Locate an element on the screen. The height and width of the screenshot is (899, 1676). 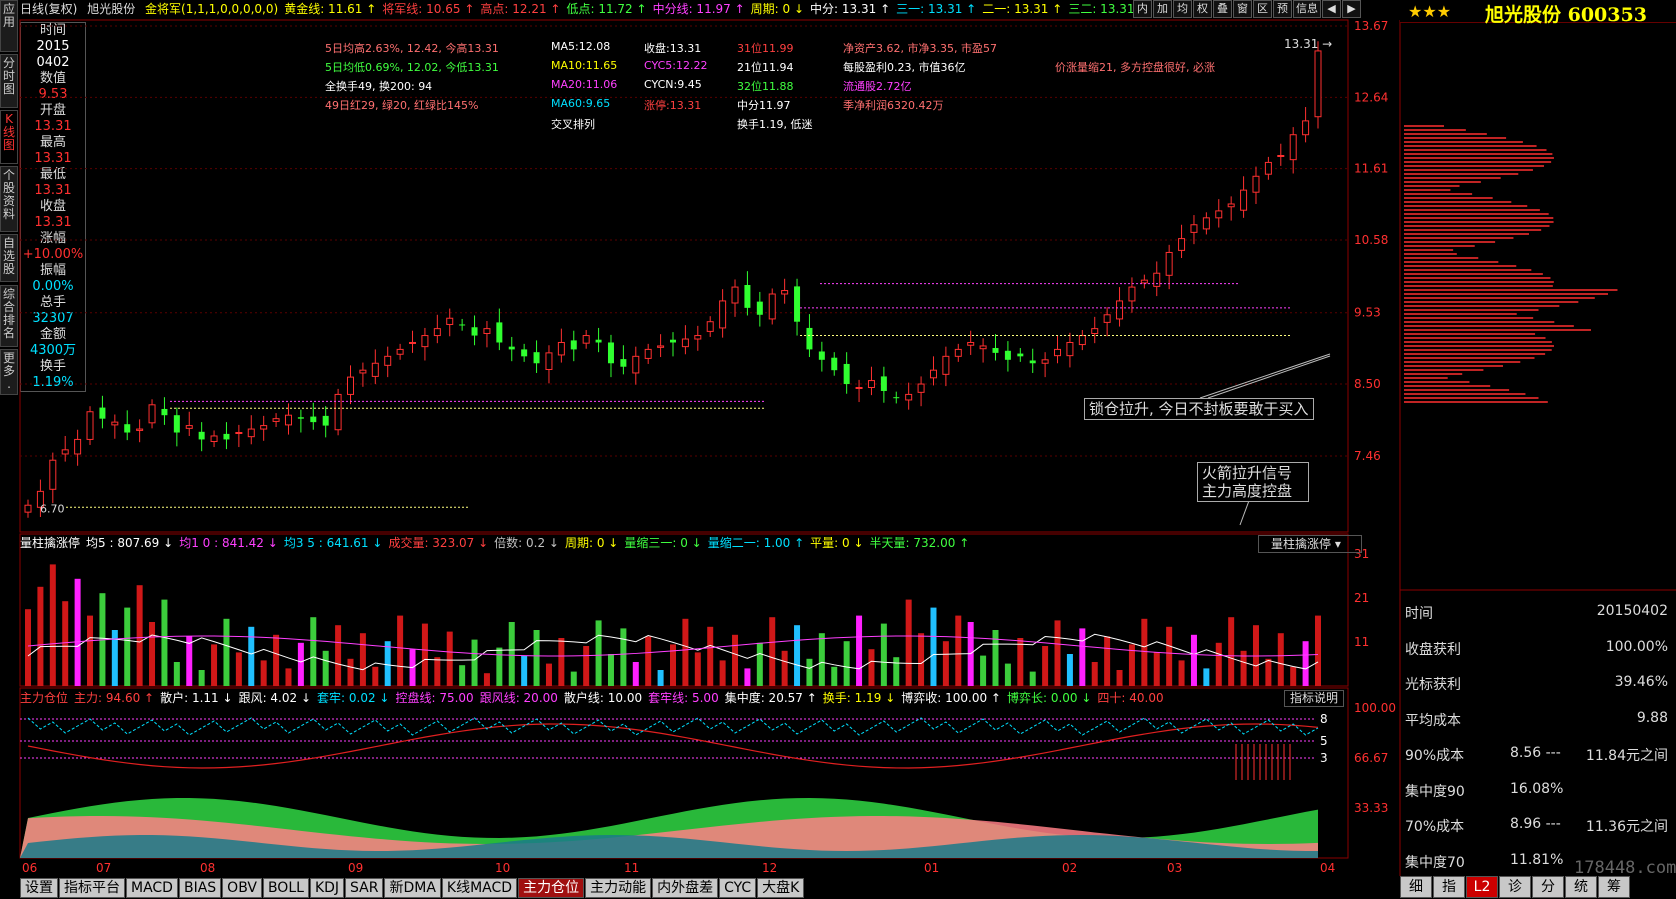
indicator-help-button: 指标说明 is located at coordinates (1314, 698).